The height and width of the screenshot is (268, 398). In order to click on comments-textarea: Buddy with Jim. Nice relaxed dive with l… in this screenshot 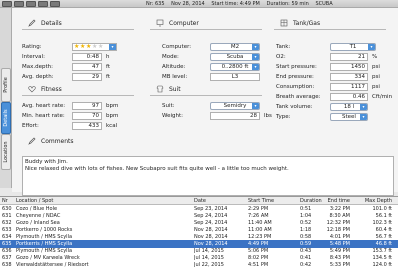, I will do `click(208, 176)`.